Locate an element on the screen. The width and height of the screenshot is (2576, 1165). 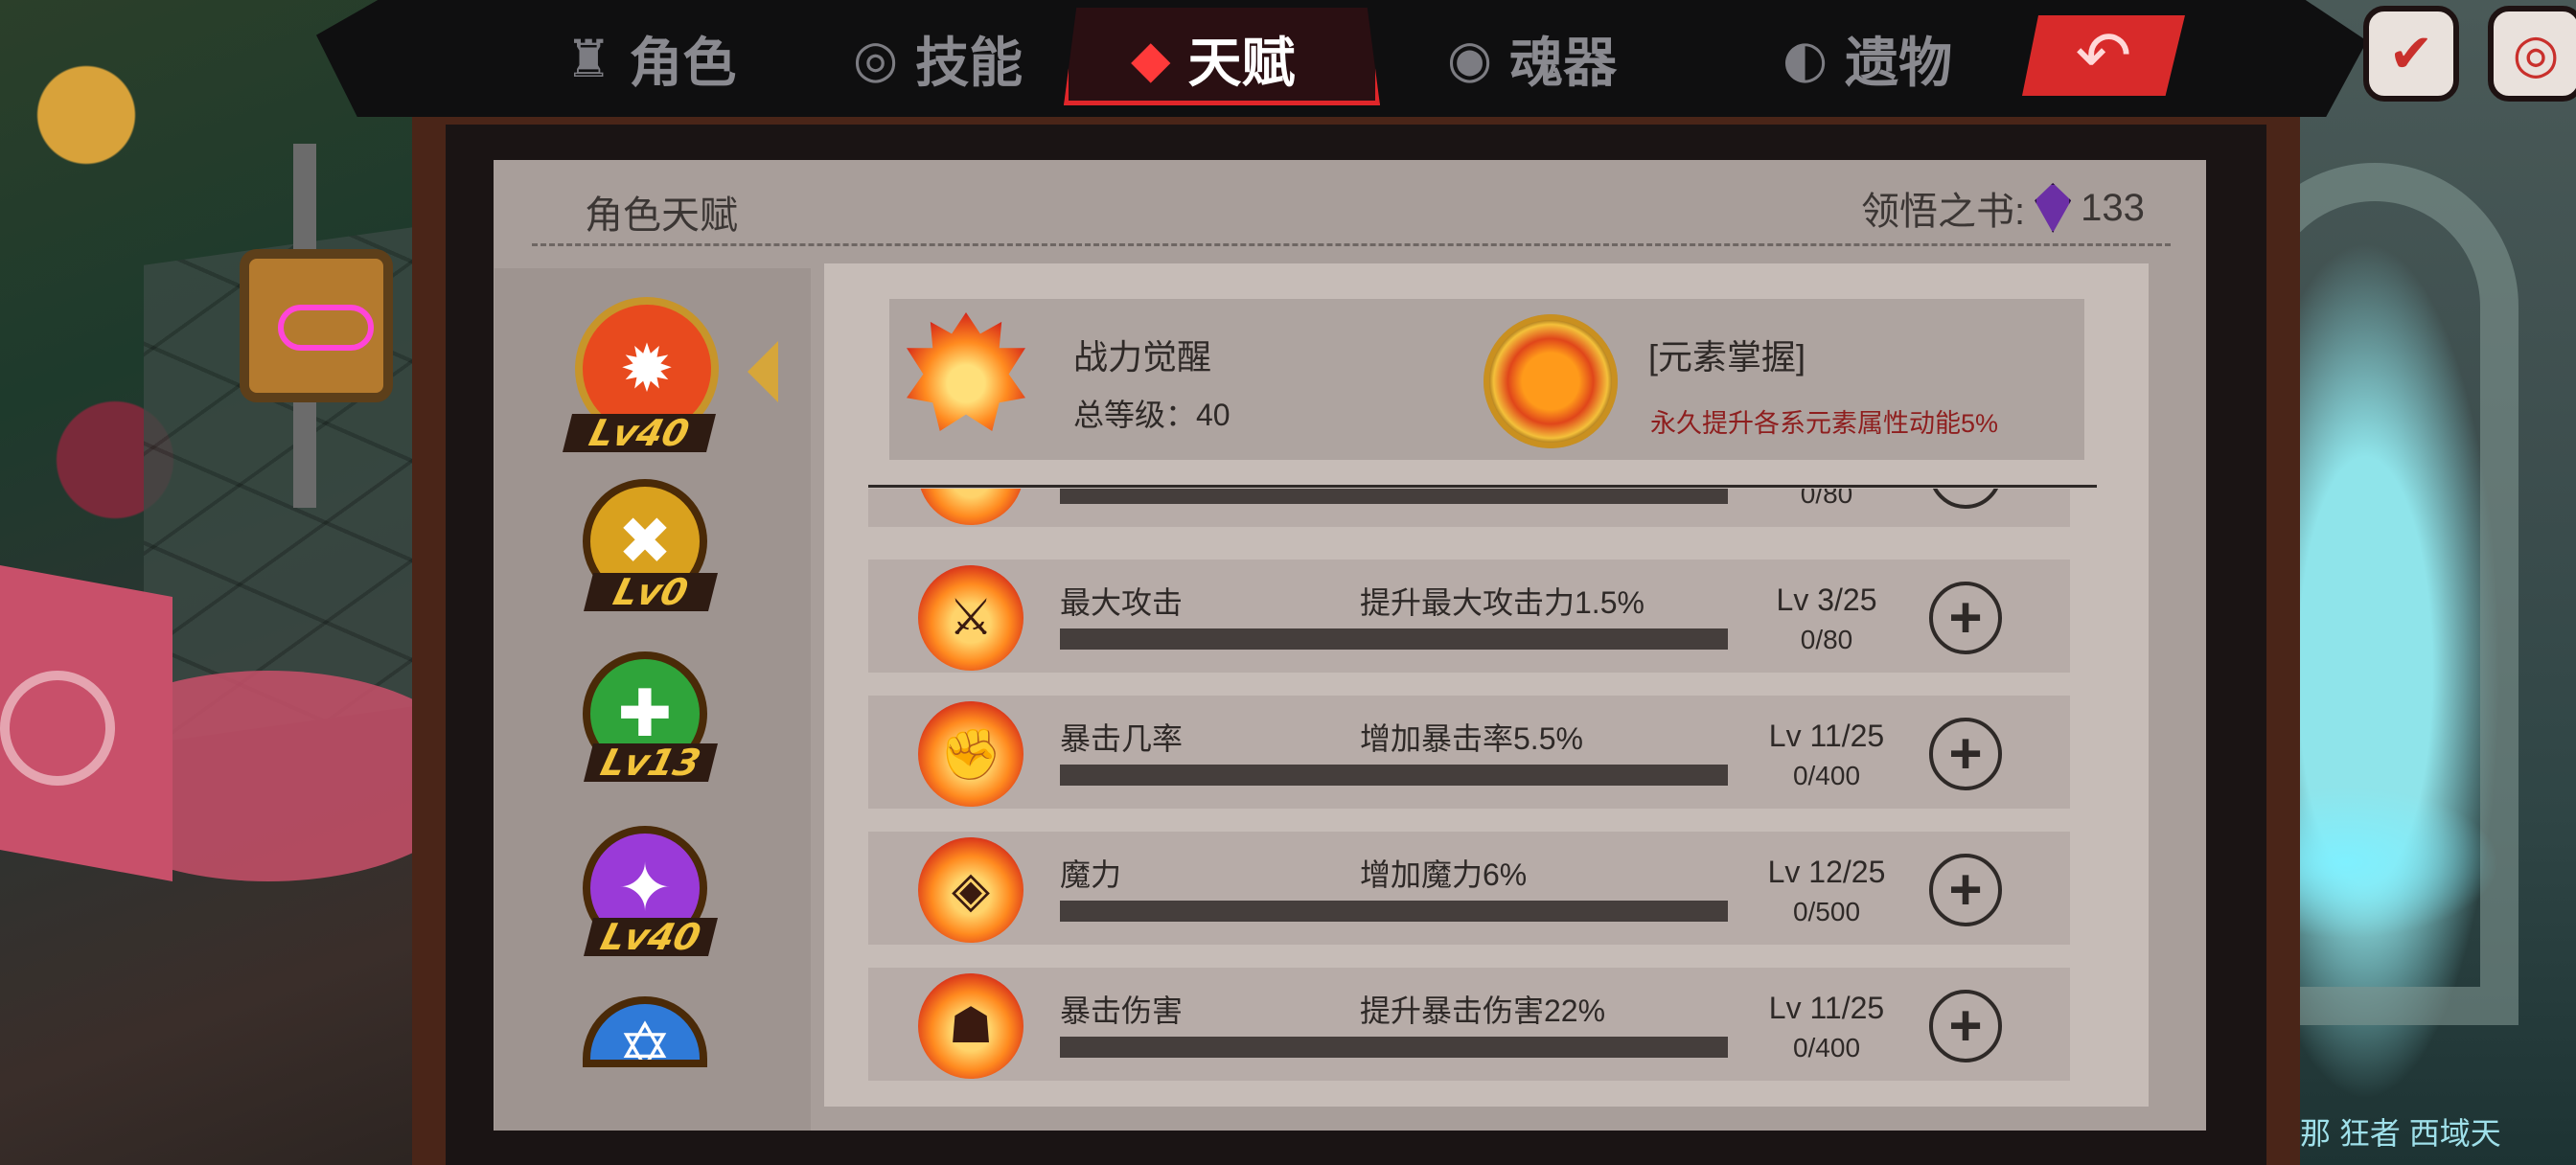
bonus-name: [元素掌握] is located at coordinates (1727, 357).